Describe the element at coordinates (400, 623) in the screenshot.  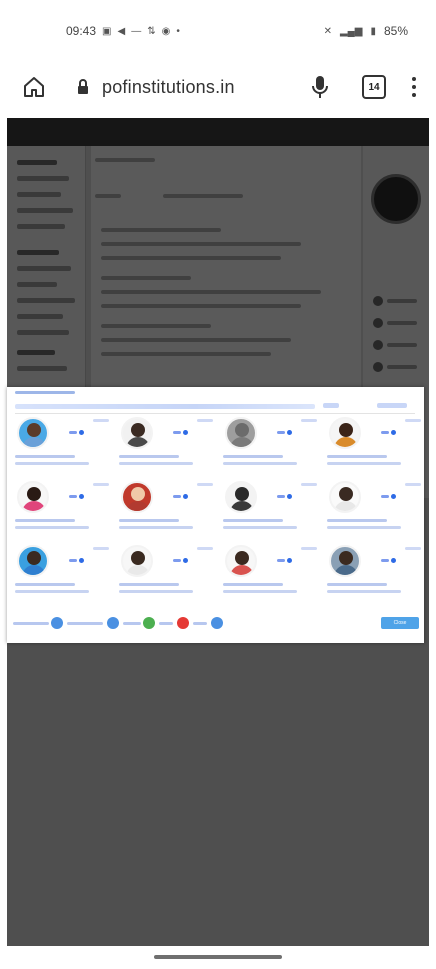
I see `close-button: Close` at that location.